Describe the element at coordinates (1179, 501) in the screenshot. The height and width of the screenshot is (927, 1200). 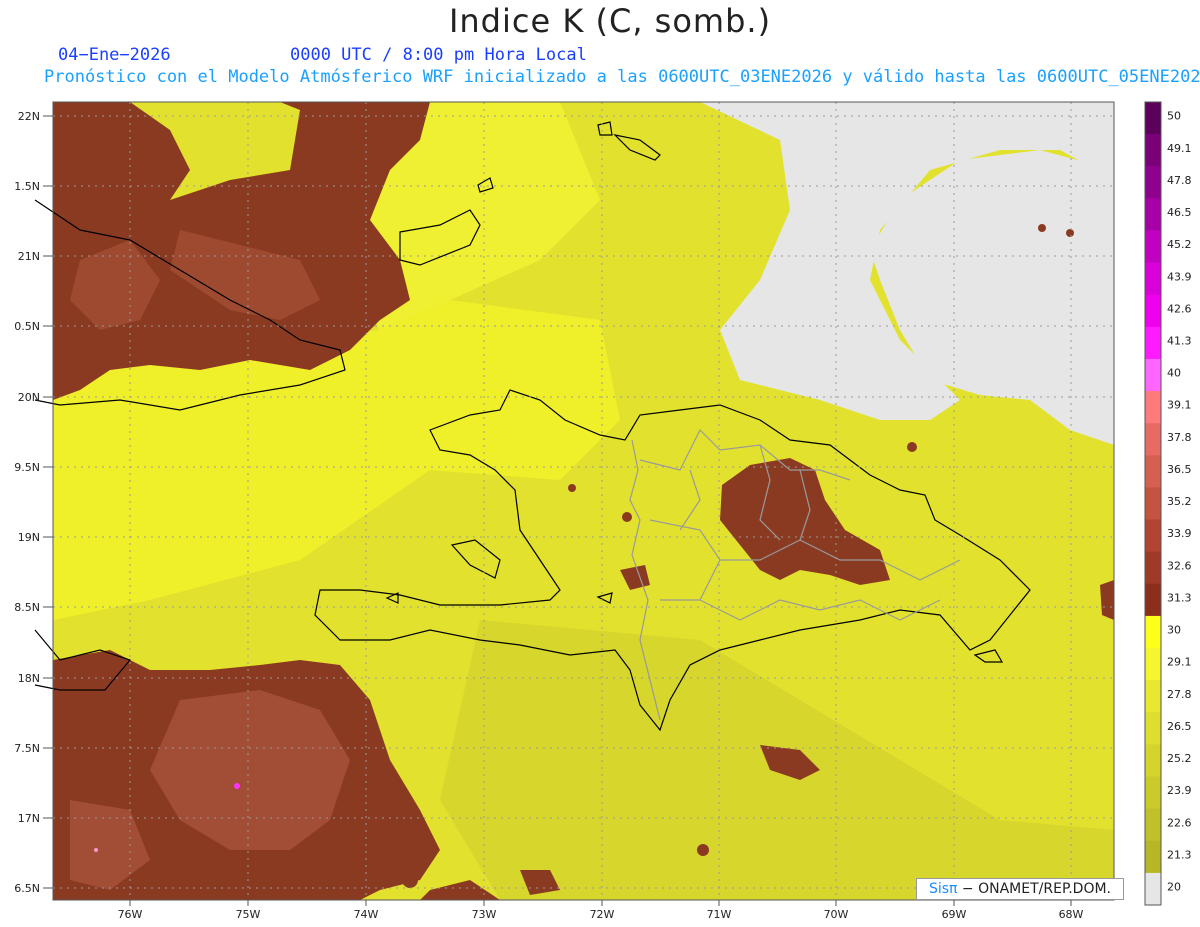
I see `colorbar-label: 35.2` at that location.